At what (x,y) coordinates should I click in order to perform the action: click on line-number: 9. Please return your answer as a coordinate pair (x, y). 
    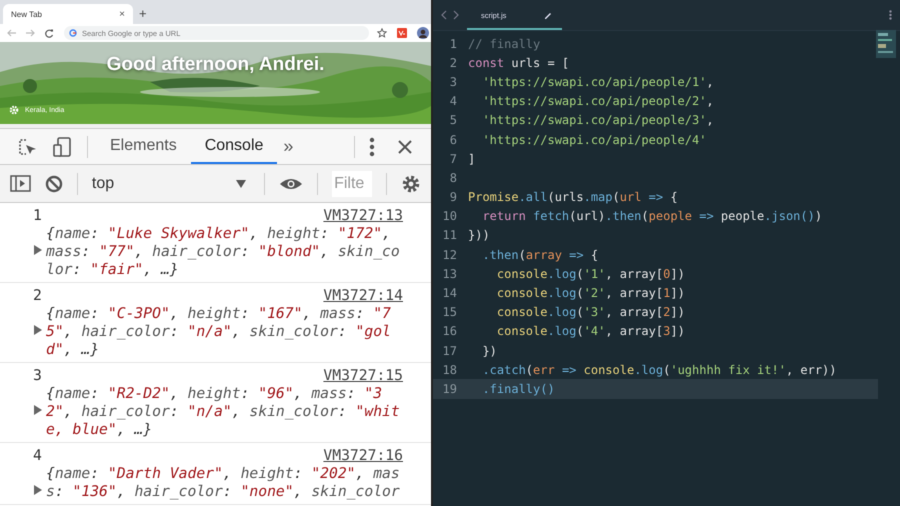
    Looking at the image, I should click on (453, 197).